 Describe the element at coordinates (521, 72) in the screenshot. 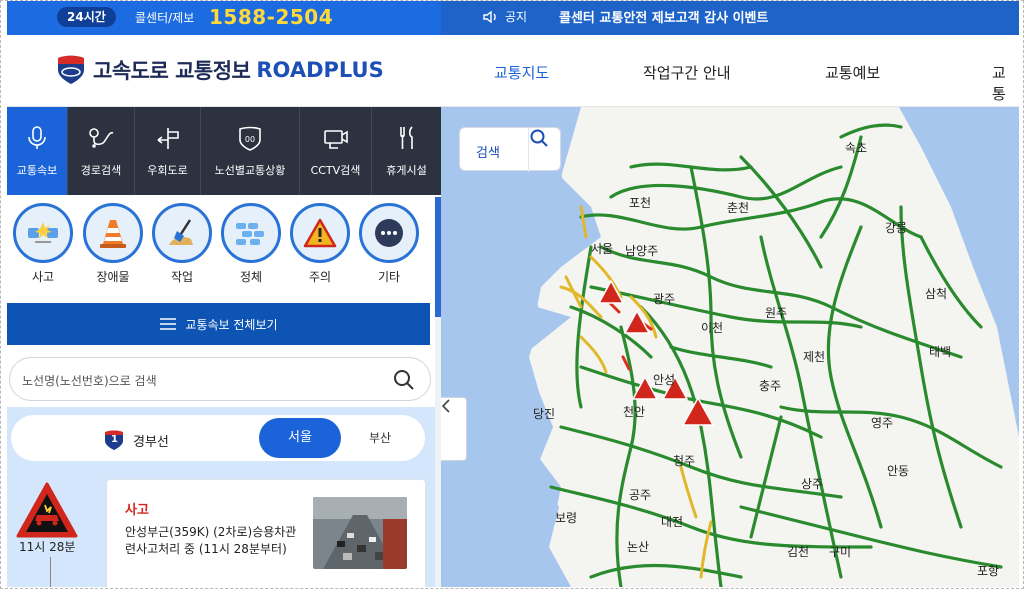

I see `nav-traffic-map: 교통지도` at that location.